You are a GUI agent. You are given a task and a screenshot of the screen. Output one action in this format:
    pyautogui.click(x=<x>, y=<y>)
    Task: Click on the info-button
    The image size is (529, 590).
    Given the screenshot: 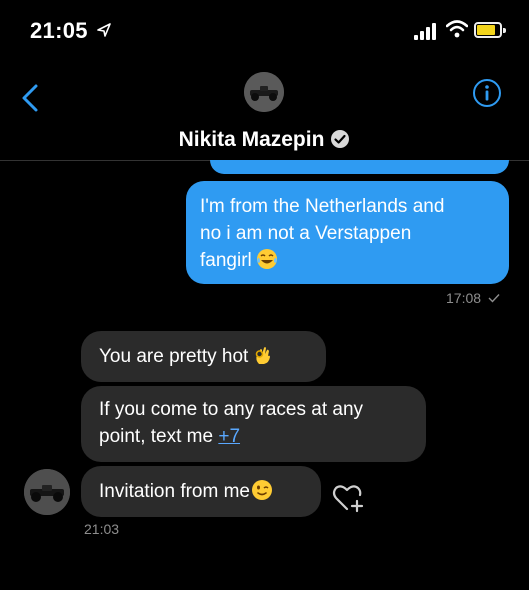 What is the action you would take?
    pyautogui.click(x=487, y=93)
    